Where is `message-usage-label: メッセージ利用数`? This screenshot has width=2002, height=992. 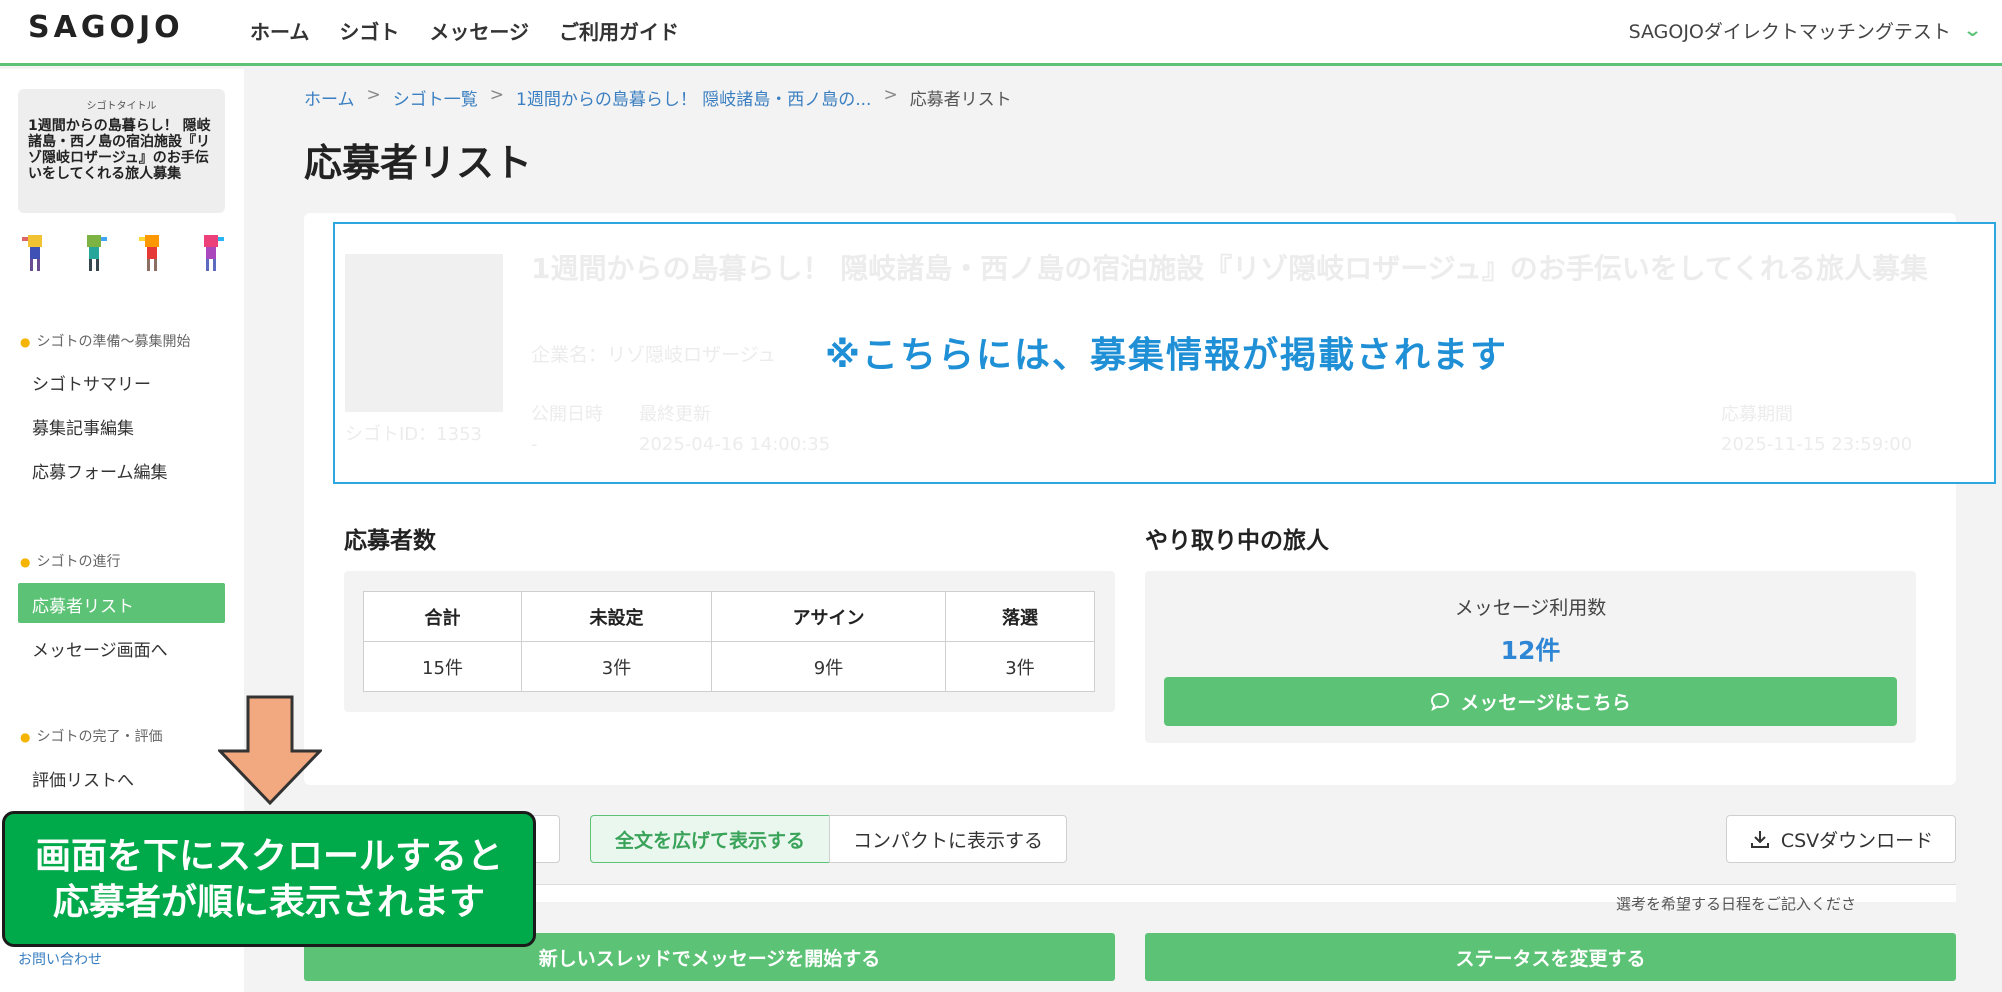 message-usage-label: メッセージ利用数 is located at coordinates (1530, 608).